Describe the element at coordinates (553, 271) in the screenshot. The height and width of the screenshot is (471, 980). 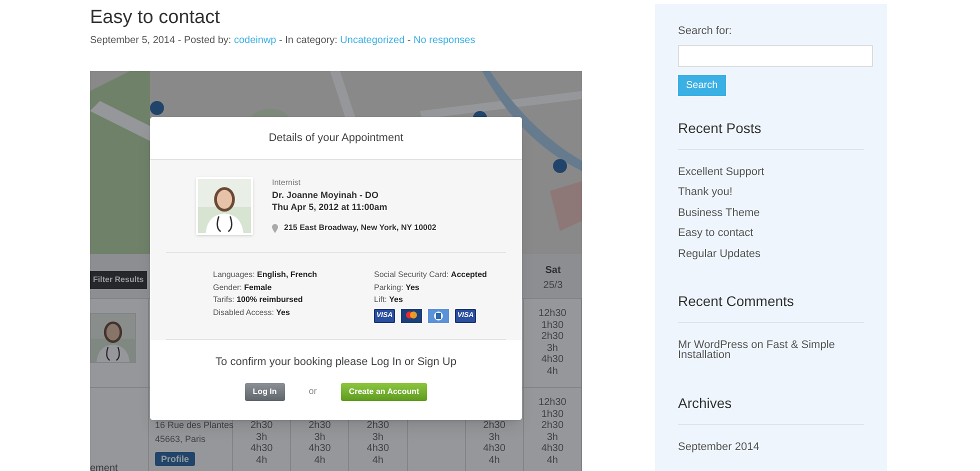
I see `day-label: Sat` at that location.